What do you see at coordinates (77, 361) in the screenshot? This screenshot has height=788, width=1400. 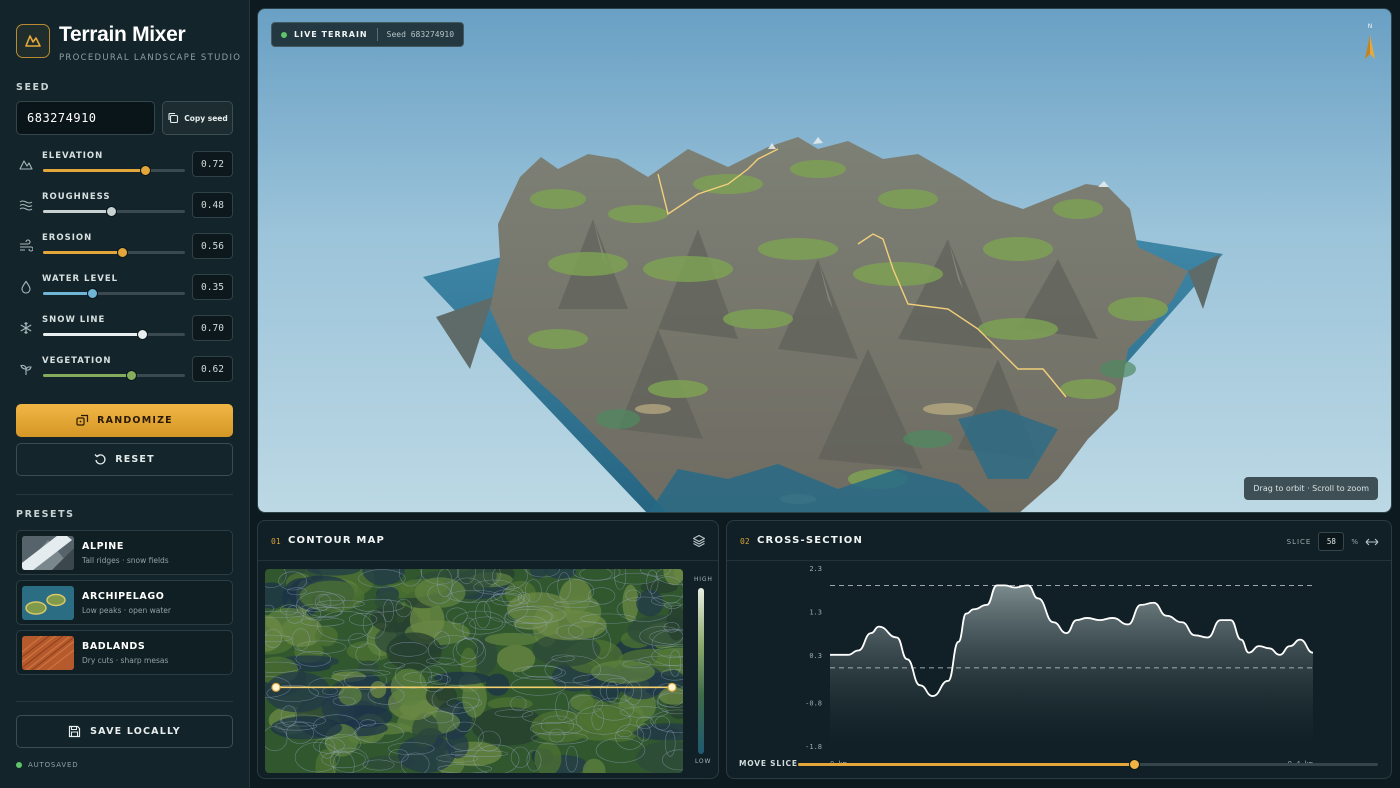 I see `param-label: VEGETATION` at bounding box center [77, 361].